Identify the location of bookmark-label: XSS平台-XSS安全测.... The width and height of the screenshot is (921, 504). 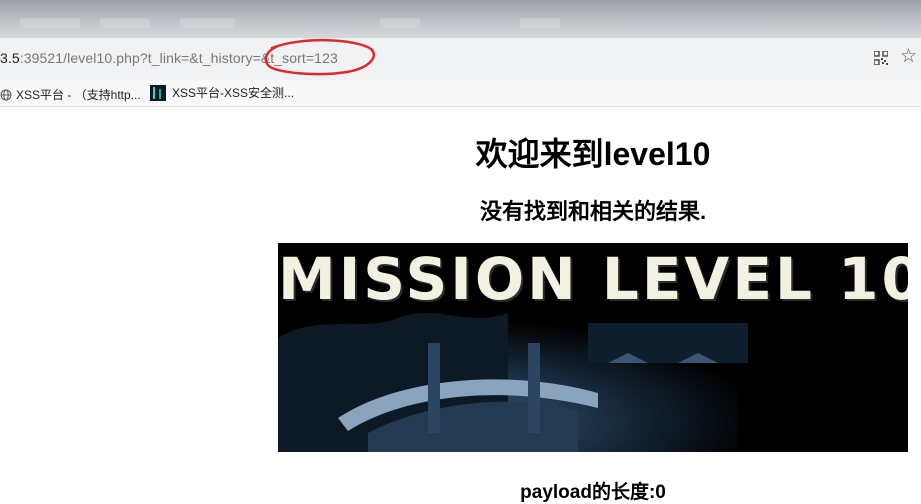
(233, 93).